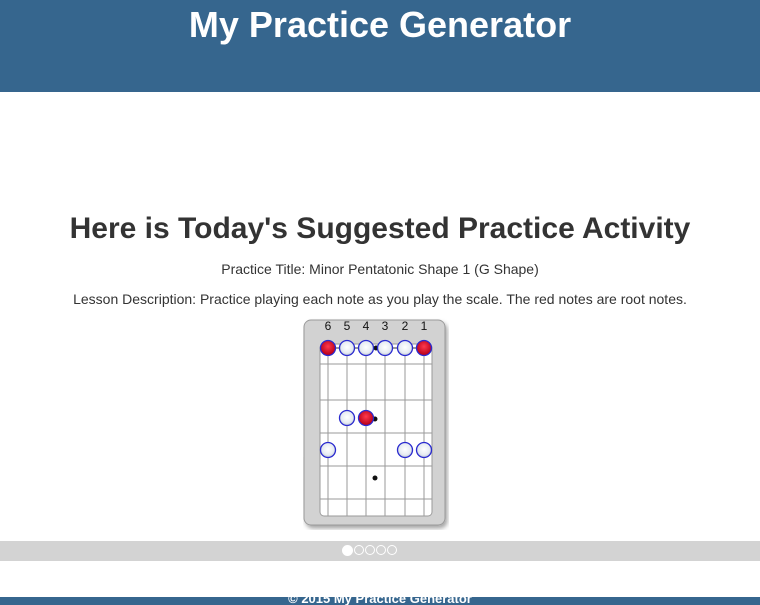  Describe the element at coordinates (366, 326) in the screenshot. I see `string-number-label: 4` at that location.